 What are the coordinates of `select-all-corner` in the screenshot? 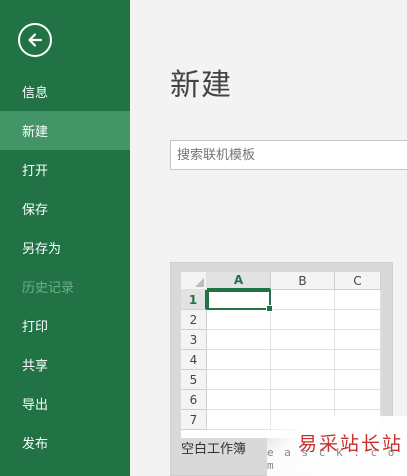 It's located at (194, 281).